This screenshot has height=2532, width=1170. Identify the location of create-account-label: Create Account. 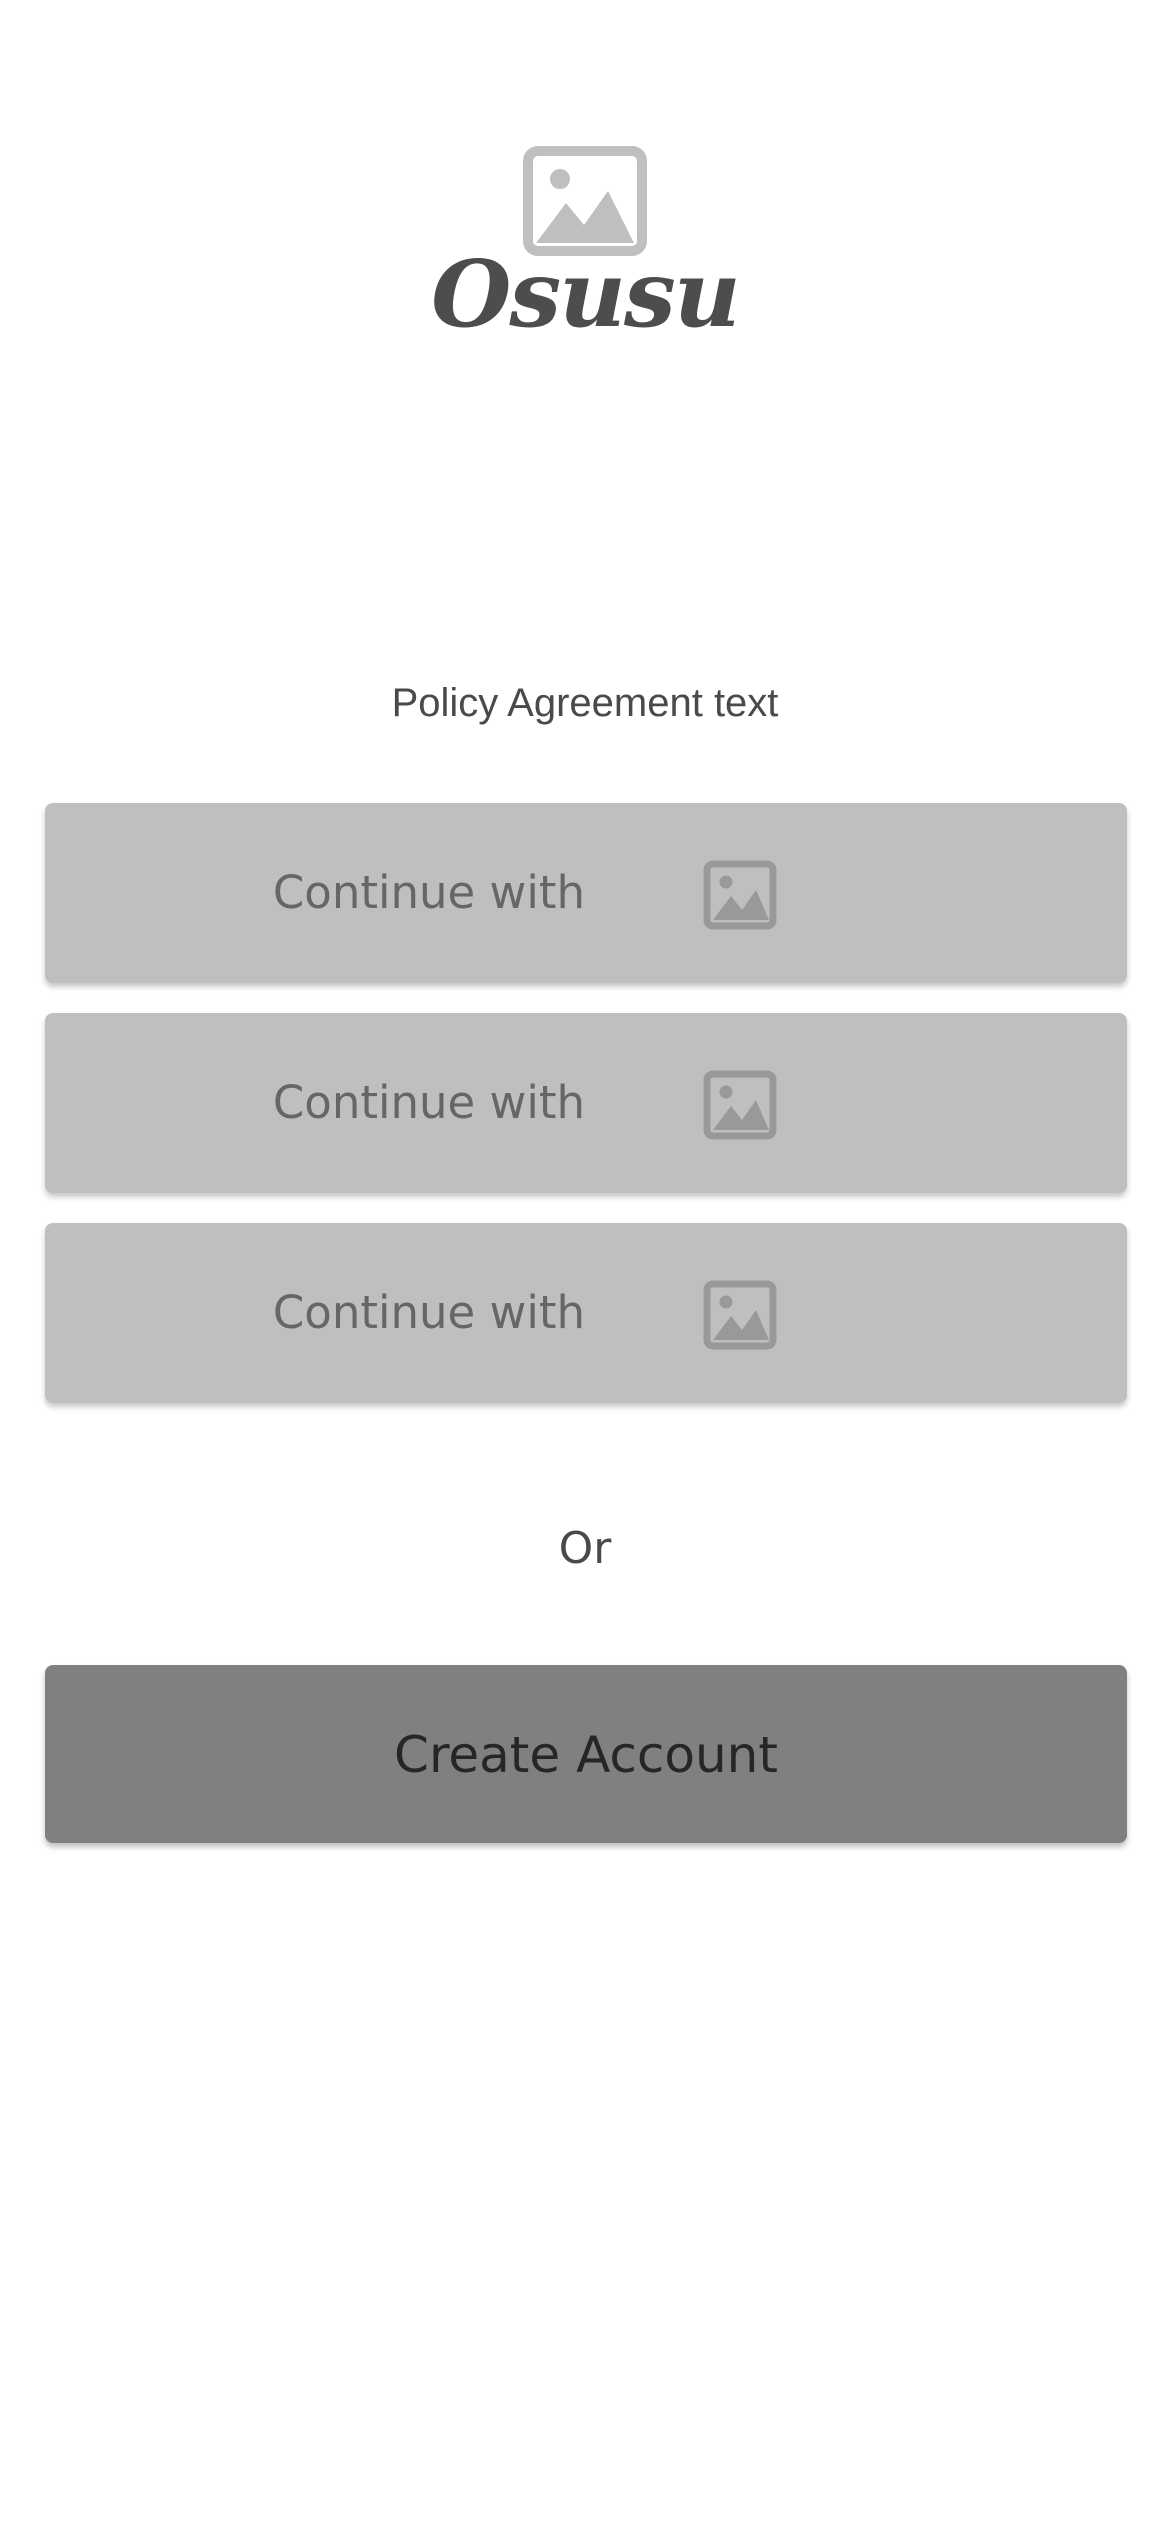
(586, 1755).